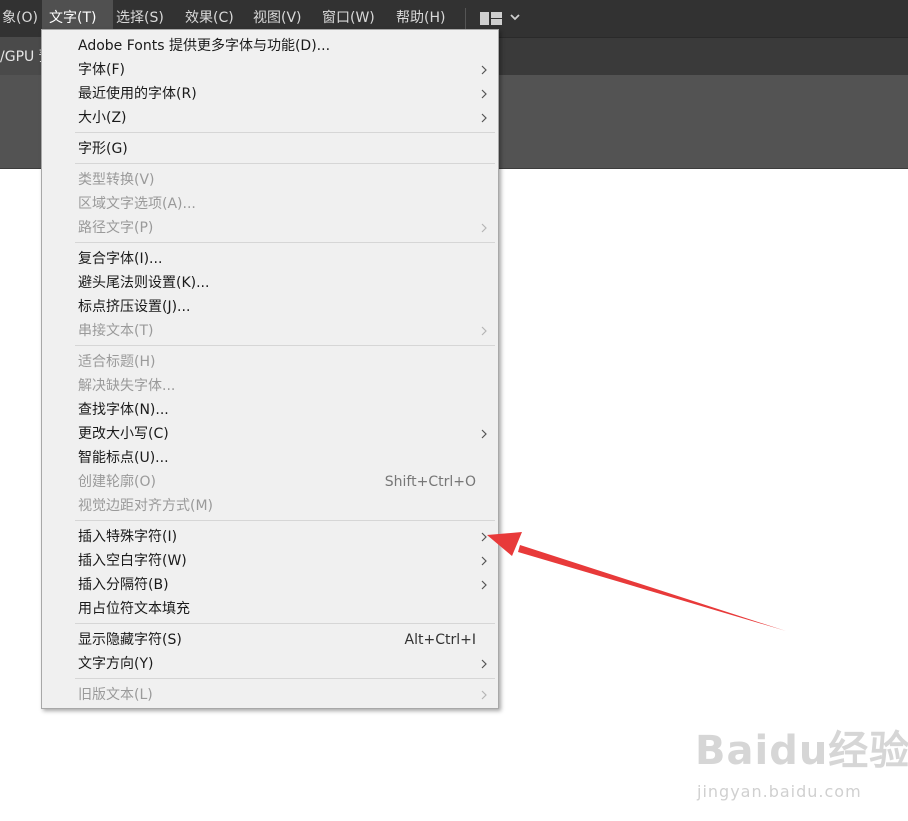  What do you see at coordinates (270, 70) in the screenshot?
I see `menu-item-font: 字体(F)` at bounding box center [270, 70].